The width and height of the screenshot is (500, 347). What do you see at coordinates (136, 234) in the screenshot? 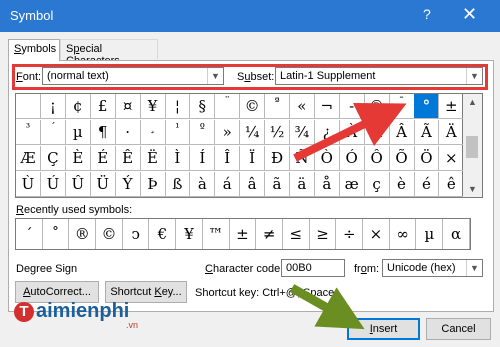
I see `recent-symbol-cell: ↄ` at bounding box center [136, 234].